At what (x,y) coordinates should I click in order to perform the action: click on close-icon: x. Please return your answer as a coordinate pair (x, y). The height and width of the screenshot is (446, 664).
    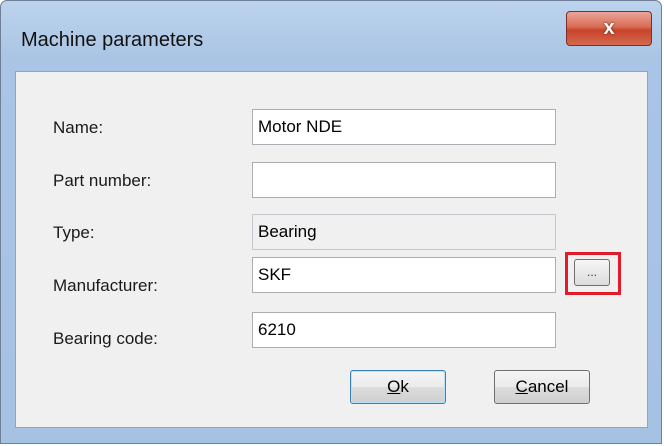
    Looking at the image, I should click on (609, 28).